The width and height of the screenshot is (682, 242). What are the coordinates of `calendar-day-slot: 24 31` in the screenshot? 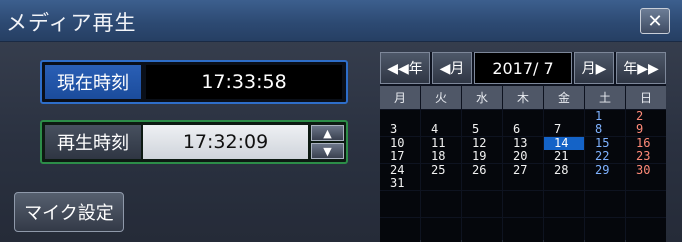 It's located at (400, 177).